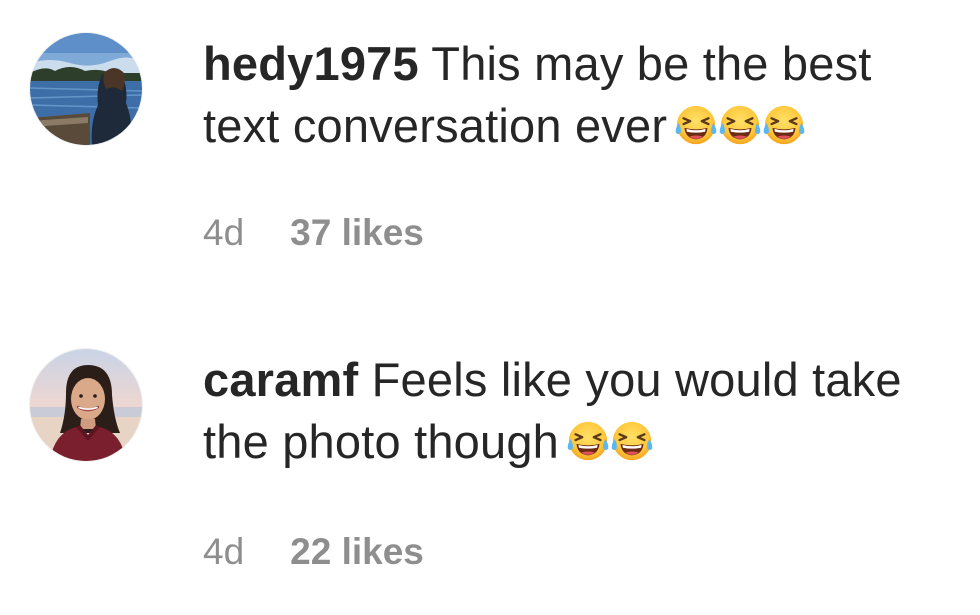 The image size is (980, 615). Describe the element at coordinates (280, 379) in the screenshot. I see `username-link: caramf` at that location.